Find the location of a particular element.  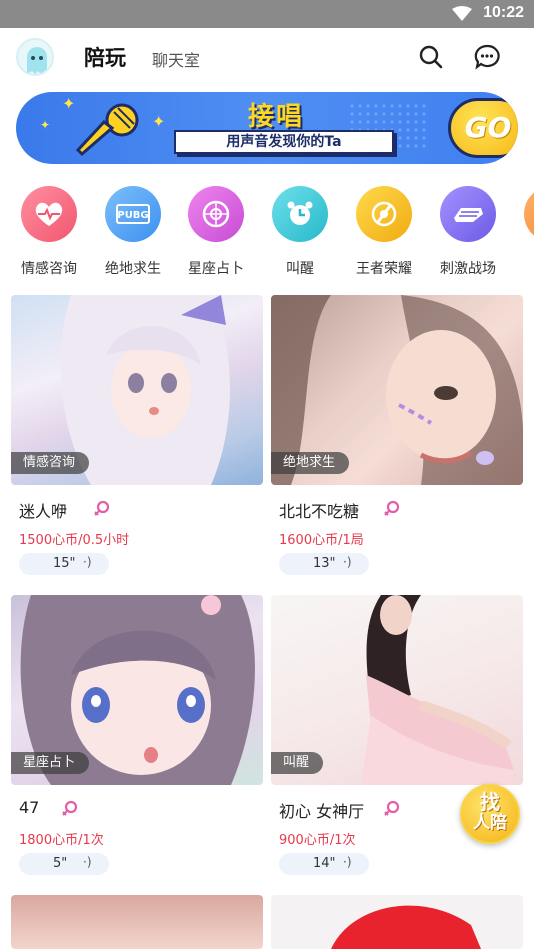

user-avatar is located at coordinates (35, 57).